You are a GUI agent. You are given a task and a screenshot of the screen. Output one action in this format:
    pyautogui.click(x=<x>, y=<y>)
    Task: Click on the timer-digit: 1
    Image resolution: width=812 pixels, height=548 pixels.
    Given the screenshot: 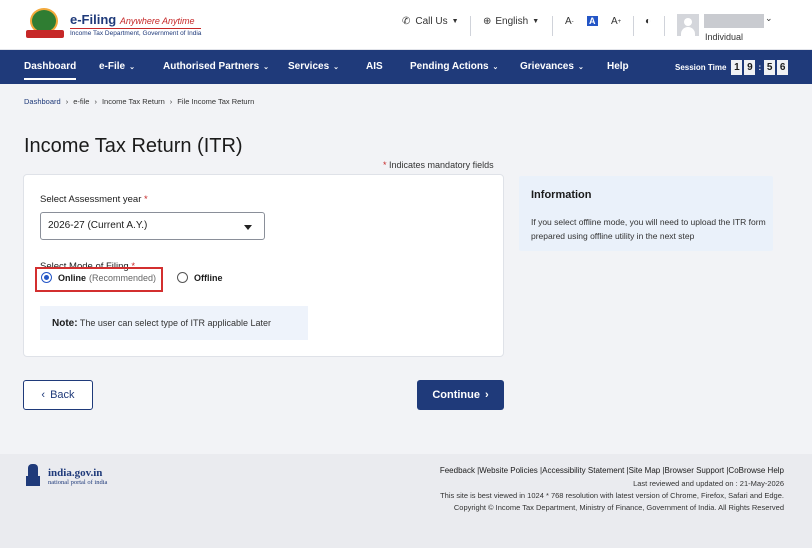 What is the action you would take?
    pyautogui.click(x=737, y=67)
    